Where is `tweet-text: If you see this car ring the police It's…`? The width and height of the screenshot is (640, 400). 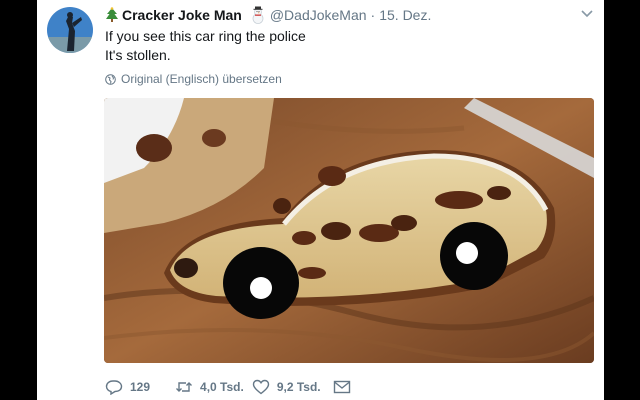 tweet-text: If you see this car ring the police It's… is located at coordinates (205, 46).